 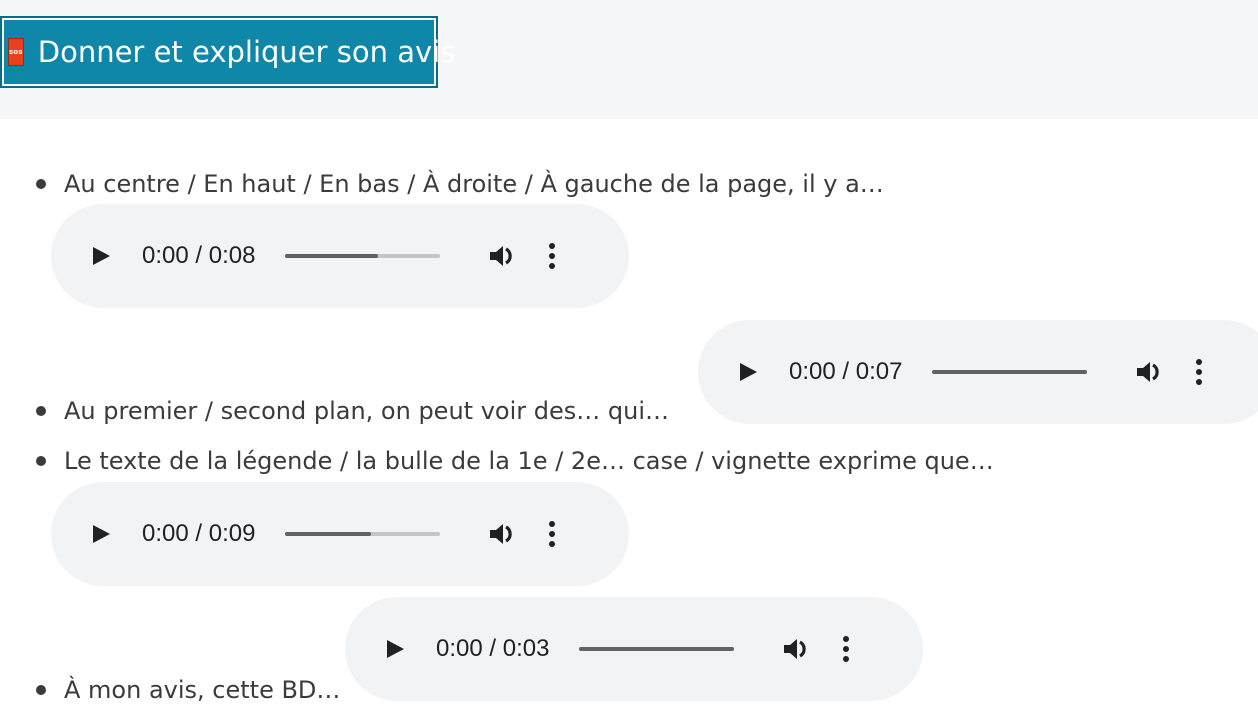 I want to click on time-display: 0:00 / 0:08, so click(x=199, y=255).